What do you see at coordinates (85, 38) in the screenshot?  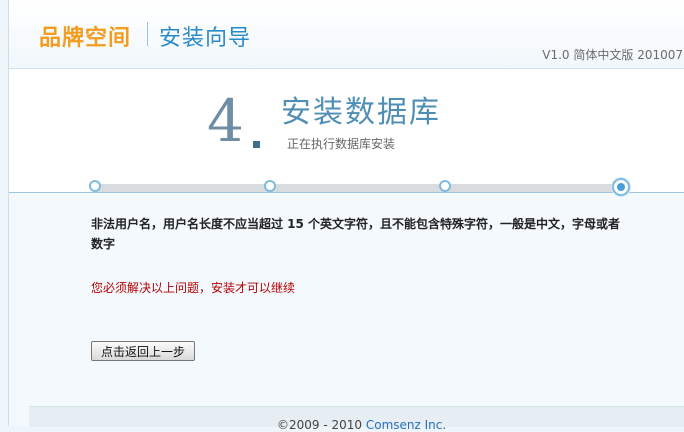 I see `brand-logo: 品牌空间` at bounding box center [85, 38].